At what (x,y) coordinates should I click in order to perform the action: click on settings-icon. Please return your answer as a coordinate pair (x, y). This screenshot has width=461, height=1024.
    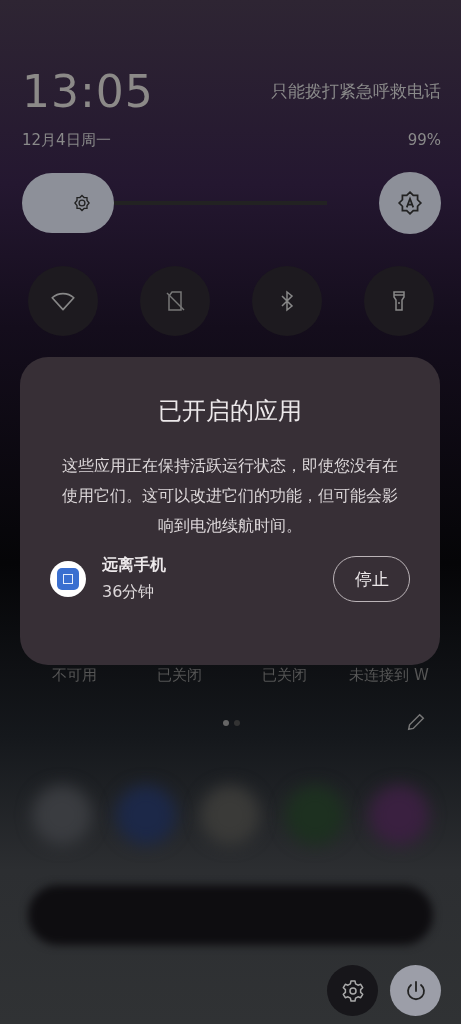
    Looking at the image, I should click on (352, 990).